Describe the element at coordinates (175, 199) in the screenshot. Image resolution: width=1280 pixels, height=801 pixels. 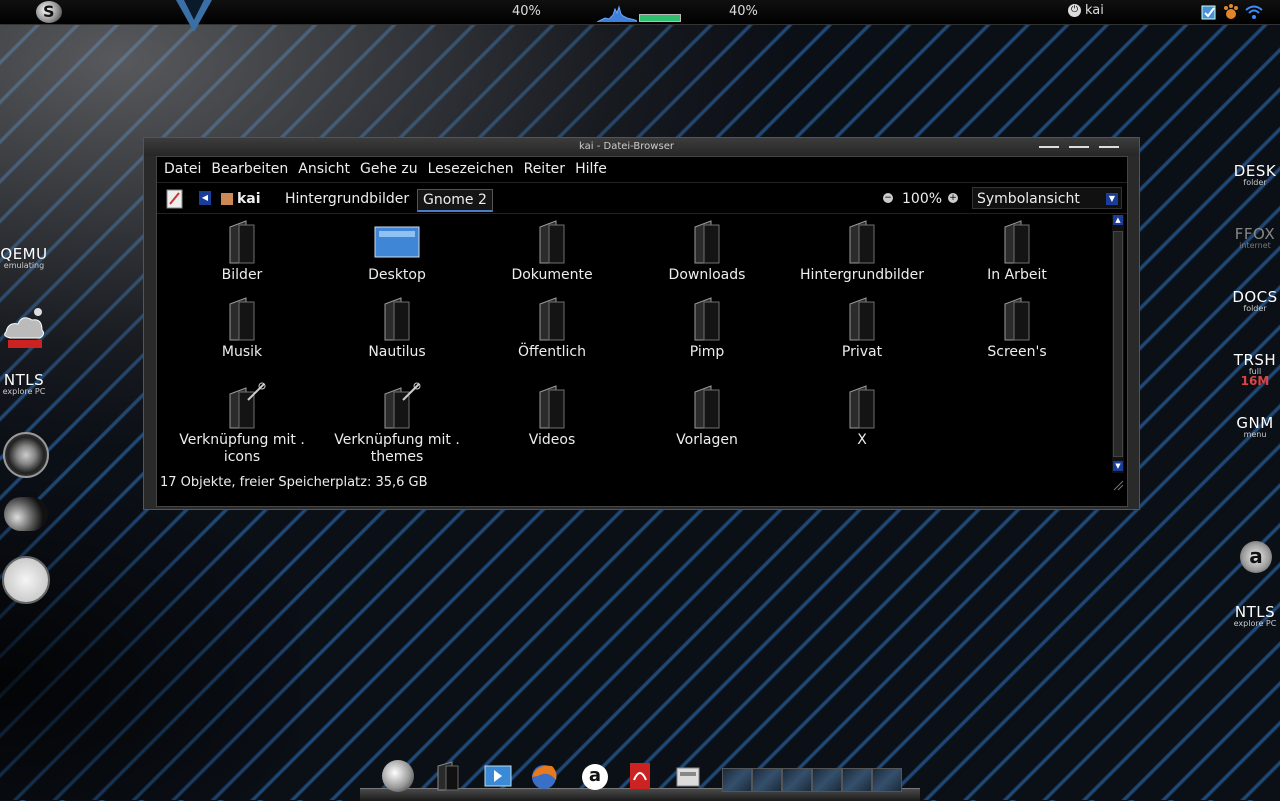
I see `edit-location-icon` at that location.